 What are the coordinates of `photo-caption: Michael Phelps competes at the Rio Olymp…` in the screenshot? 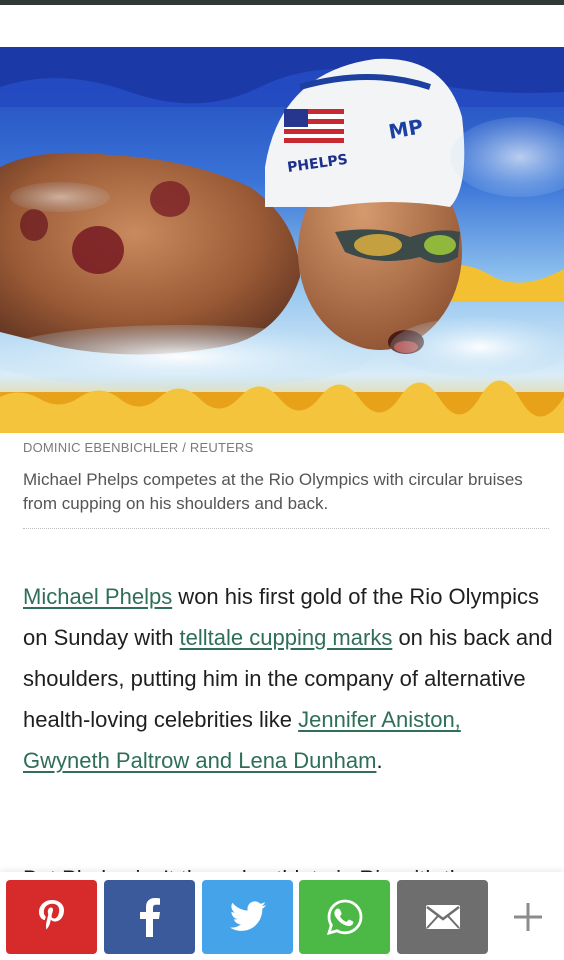 It's located at (273, 491).